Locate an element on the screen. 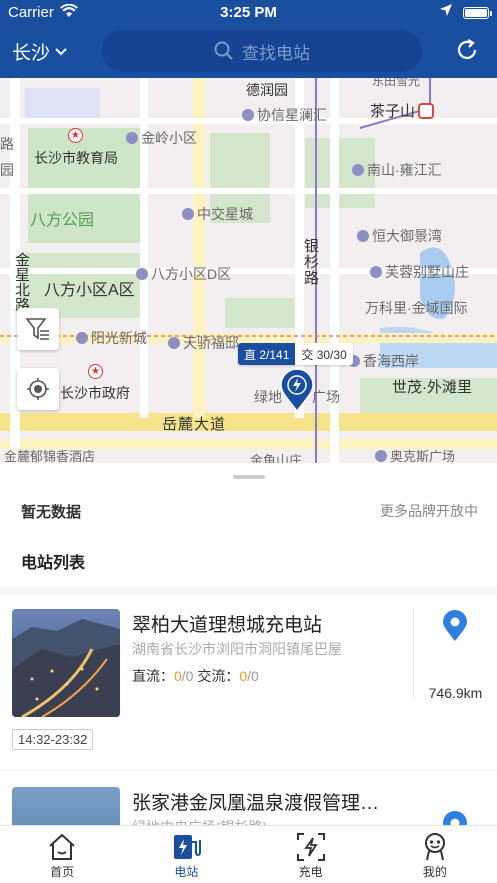 This screenshot has height=883, width=497. drag-handle is located at coordinates (249, 477).